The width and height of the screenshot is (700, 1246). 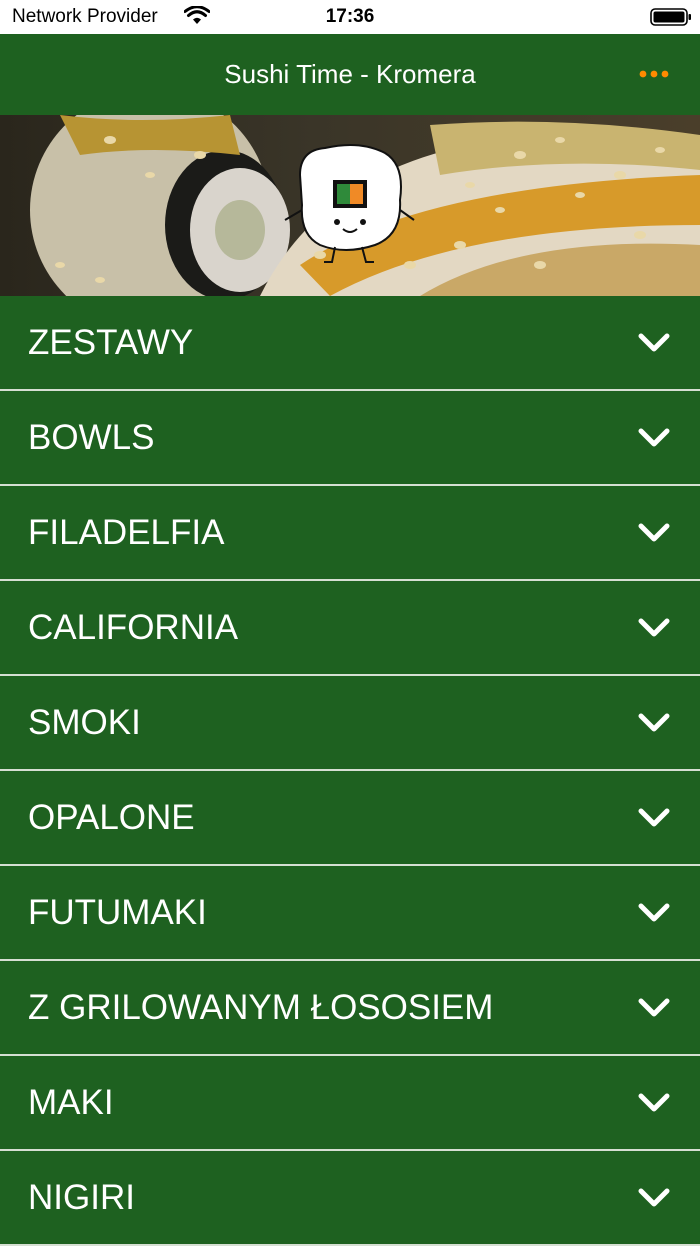 What do you see at coordinates (670, 17) in the screenshot?
I see `battery-icon` at bounding box center [670, 17].